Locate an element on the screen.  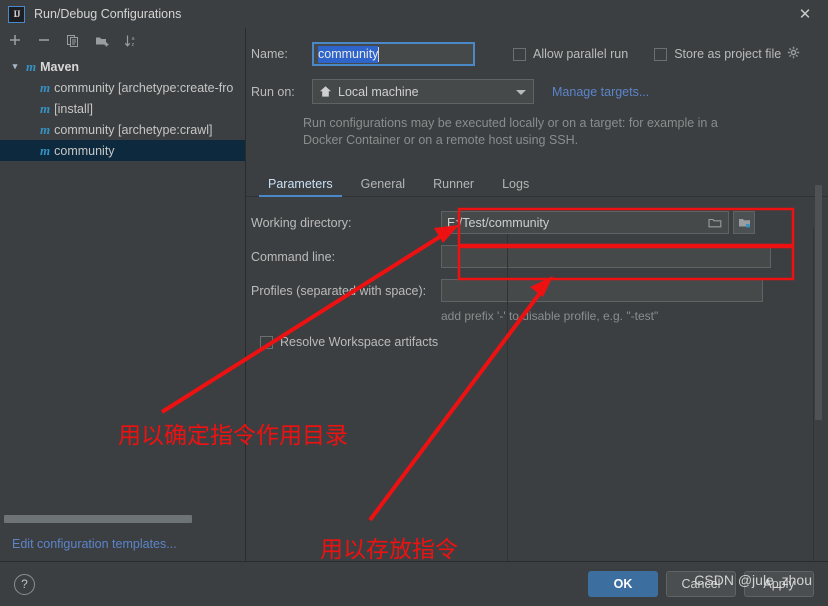
profiles-row: Profiles (separated with space): is located at coordinates (539, 290).